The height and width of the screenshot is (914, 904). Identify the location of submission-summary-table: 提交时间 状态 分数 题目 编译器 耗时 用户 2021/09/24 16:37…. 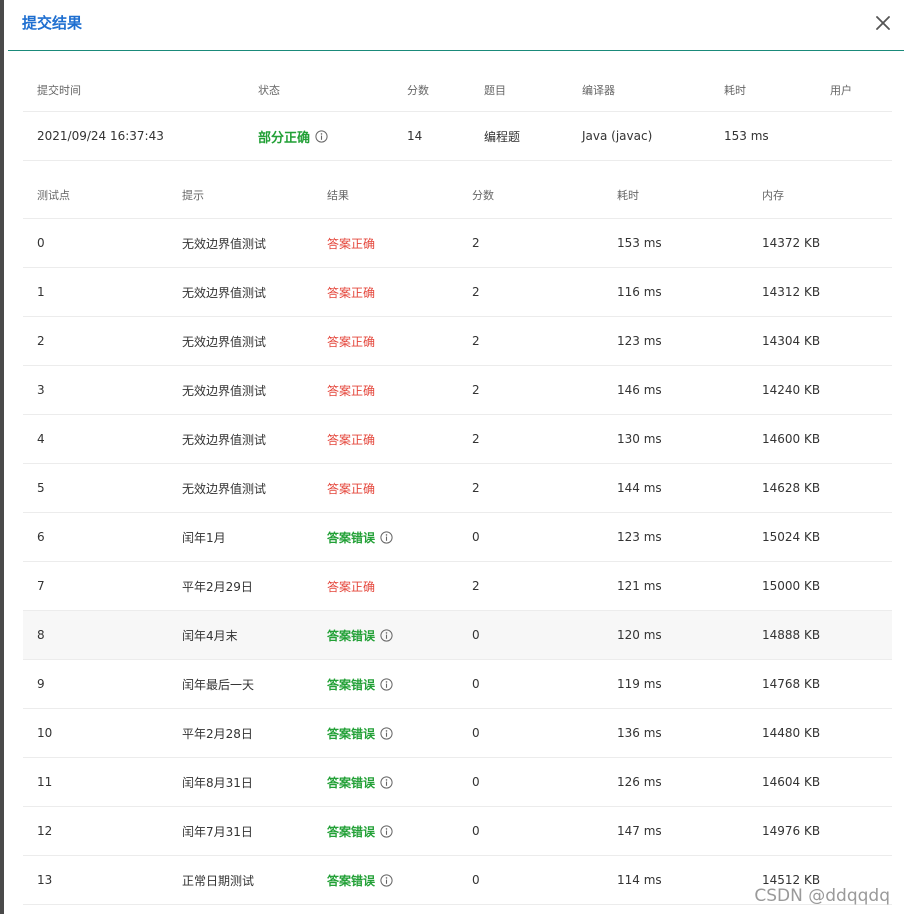
(457, 114).